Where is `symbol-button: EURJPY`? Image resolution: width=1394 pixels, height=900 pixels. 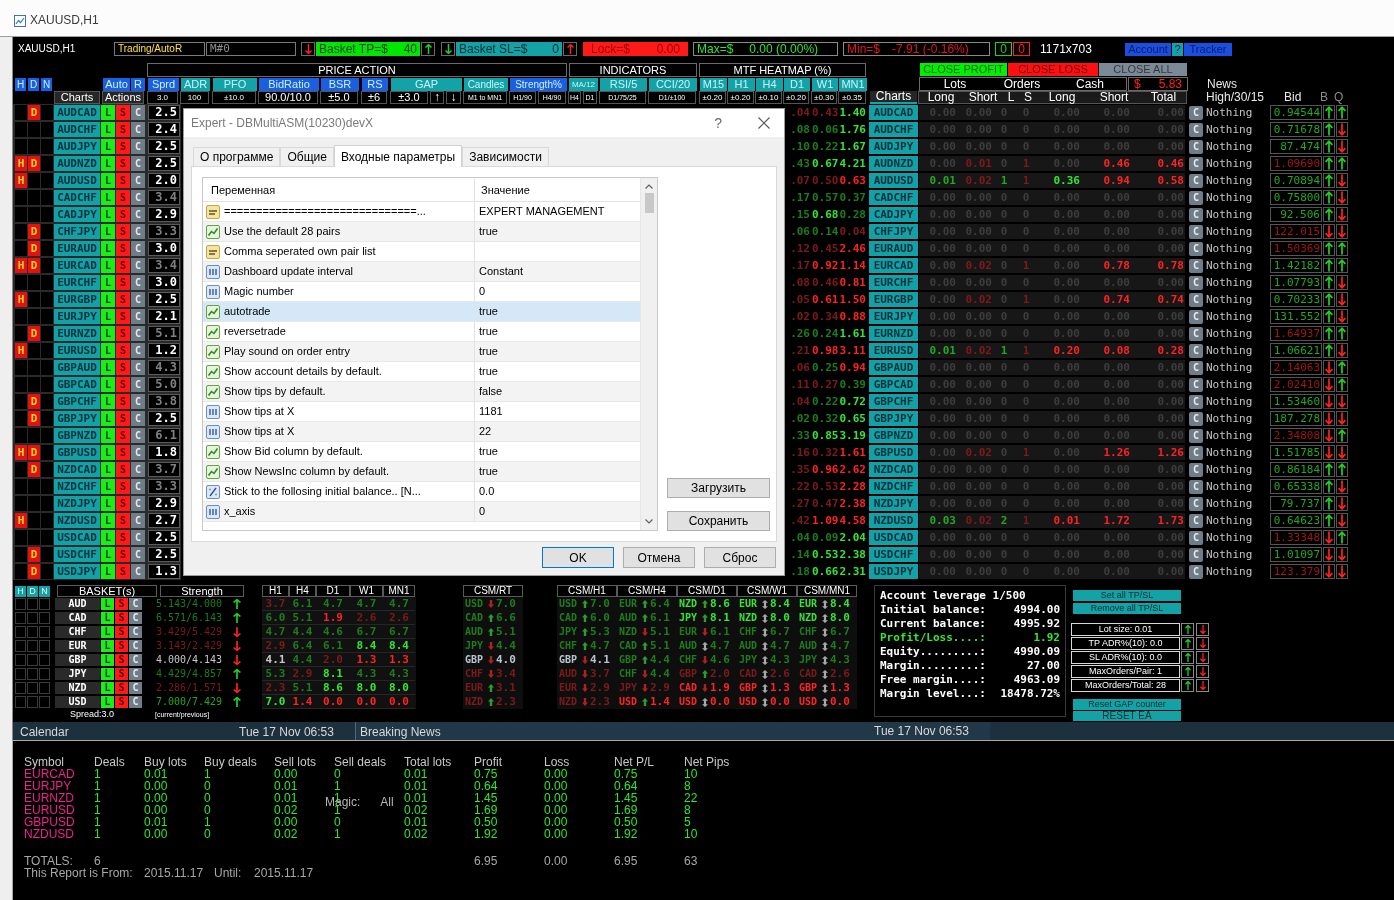
symbol-button: EURJPY is located at coordinates (893, 316).